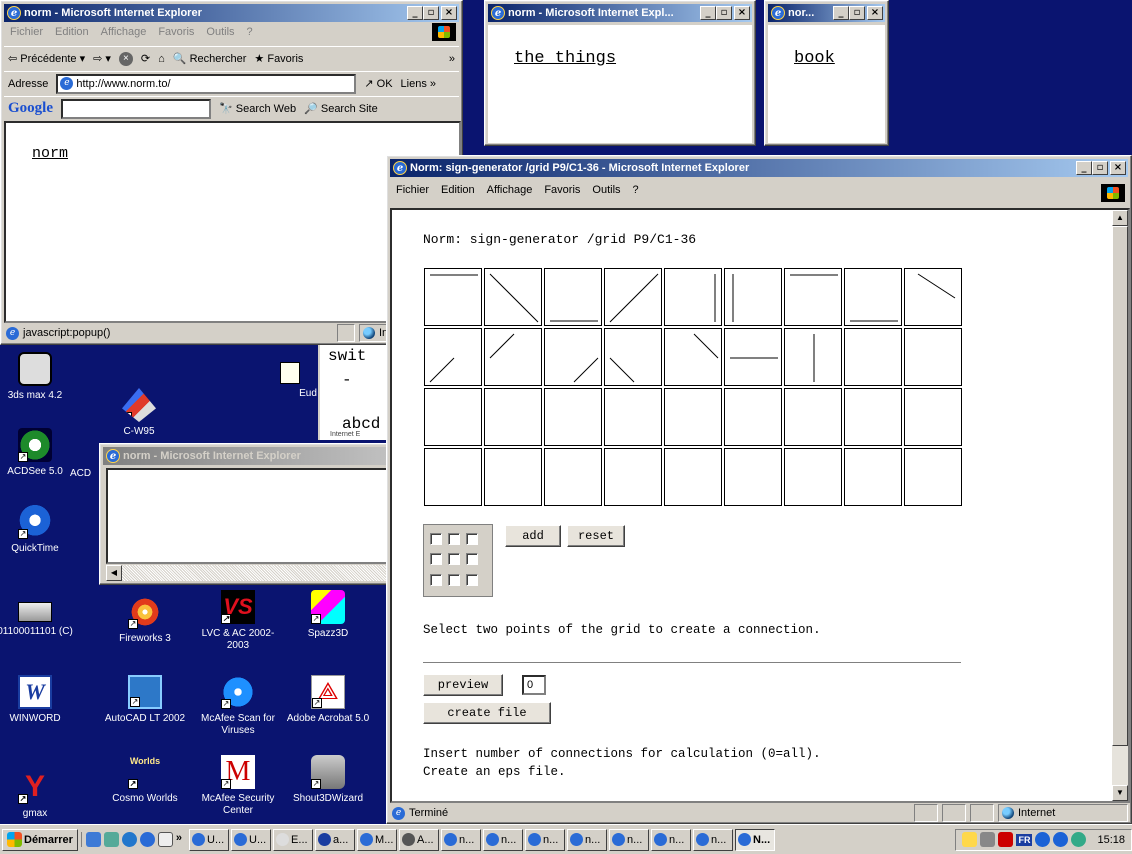  I want to click on search-button: 🔍 Rechercher, so click(210, 58).